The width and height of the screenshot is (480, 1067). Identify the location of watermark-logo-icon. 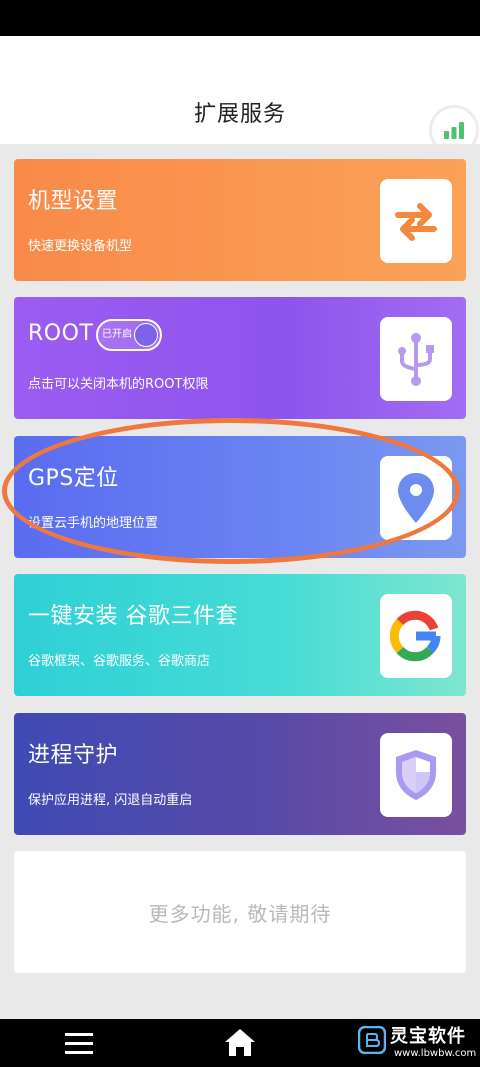
(372, 1040).